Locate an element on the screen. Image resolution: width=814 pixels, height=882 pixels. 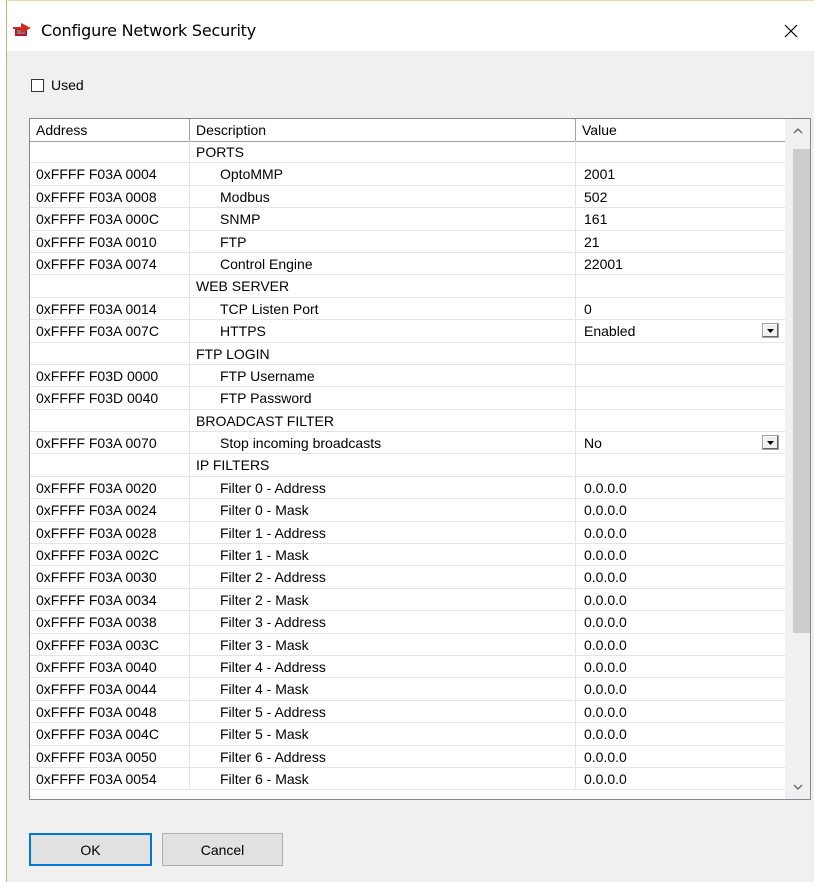
scroll-down-button is located at coordinates (797, 787).